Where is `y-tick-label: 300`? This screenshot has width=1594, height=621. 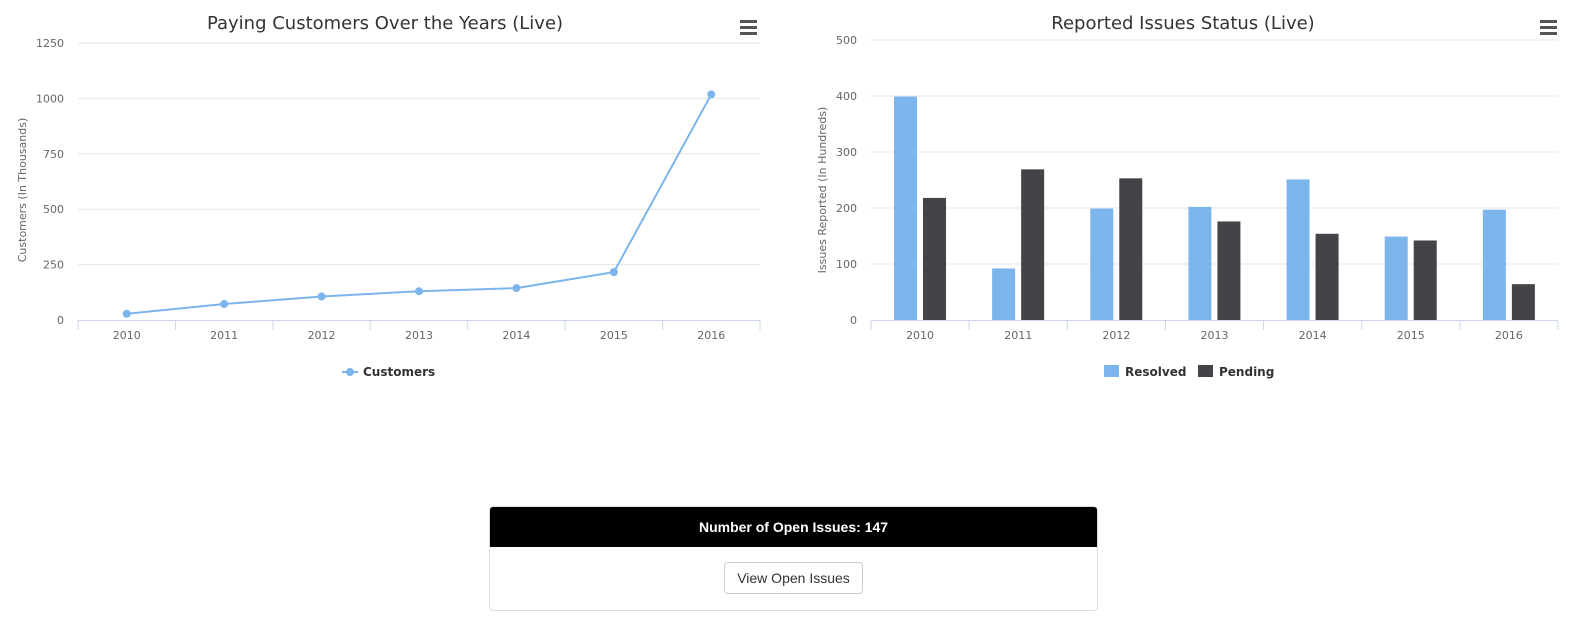
y-tick-label: 300 is located at coordinates (846, 152).